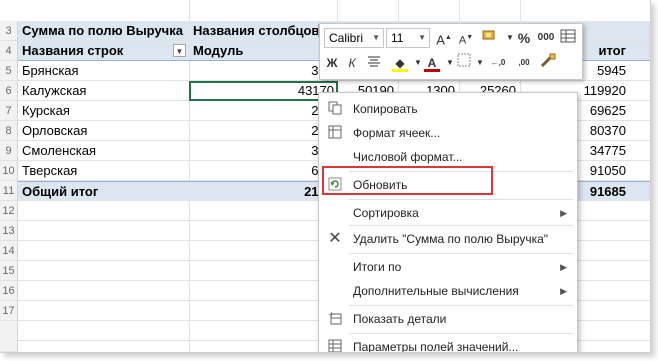  I want to click on font-name-select: Calibri ▼, so click(354, 38).